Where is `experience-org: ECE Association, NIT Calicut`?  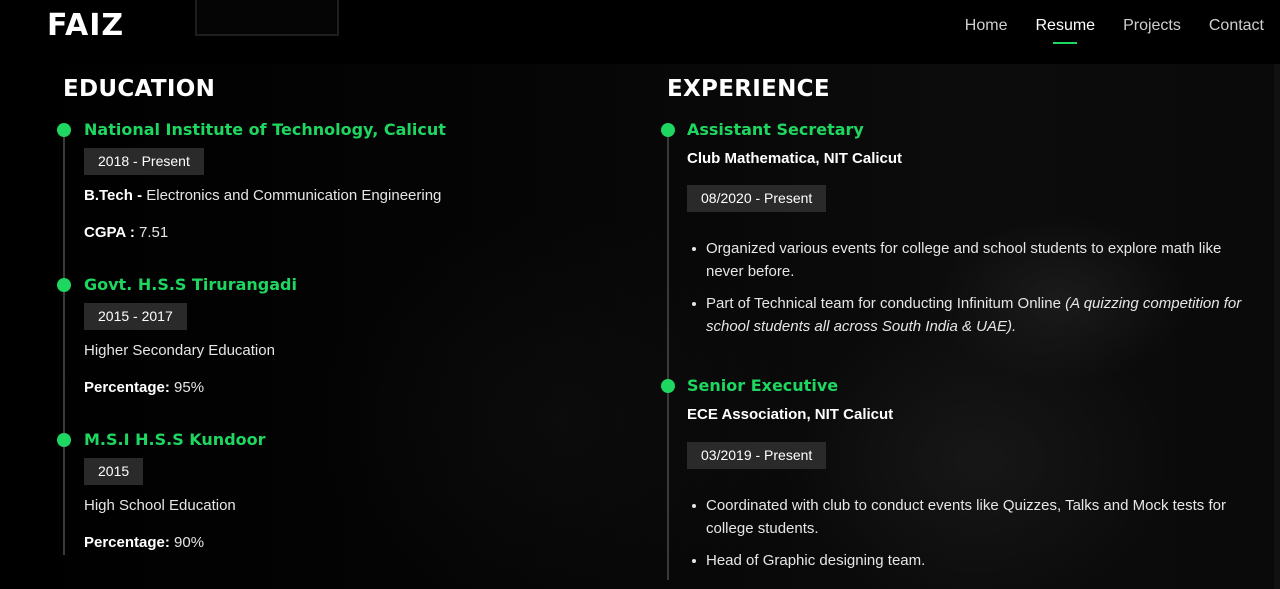
experience-org: ECE Association, NIT Calicut is located at coordinates (790, 414).